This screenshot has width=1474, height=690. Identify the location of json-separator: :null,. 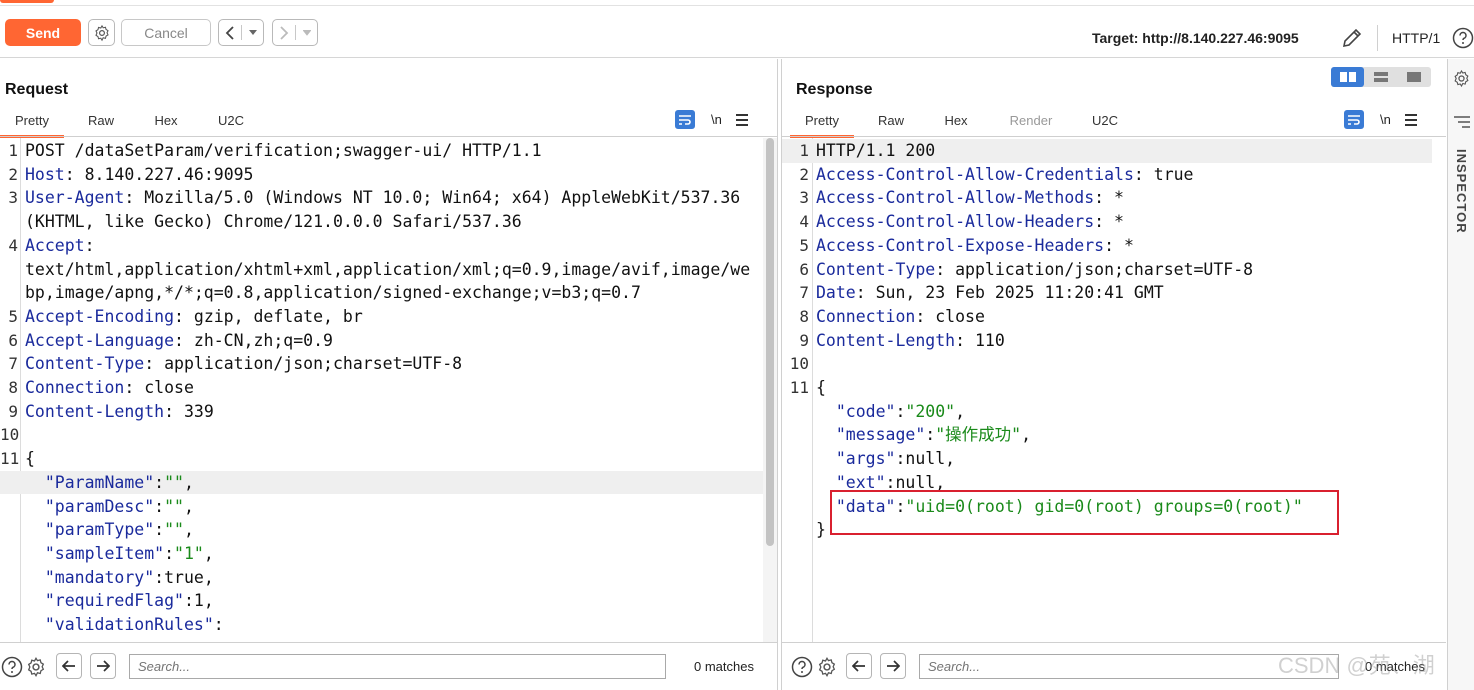
(925, 459).